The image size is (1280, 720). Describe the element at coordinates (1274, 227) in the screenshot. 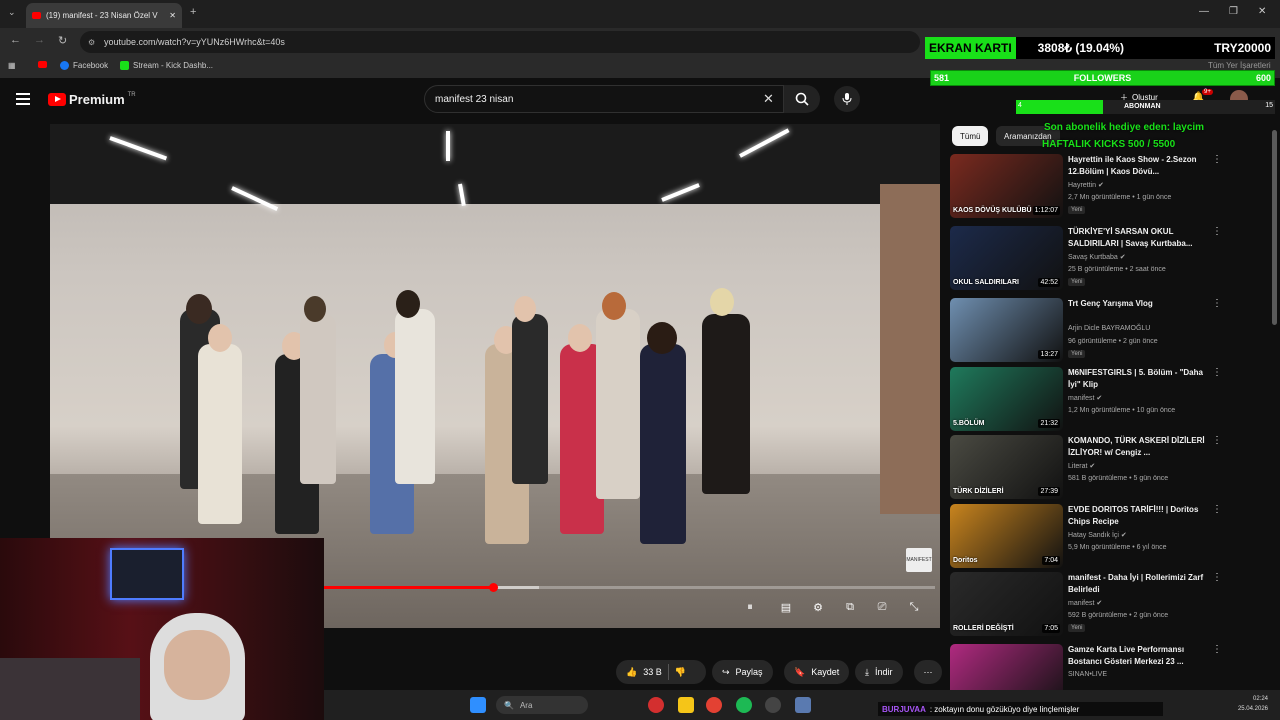

I see `sidebar-scrollbar` at that location.